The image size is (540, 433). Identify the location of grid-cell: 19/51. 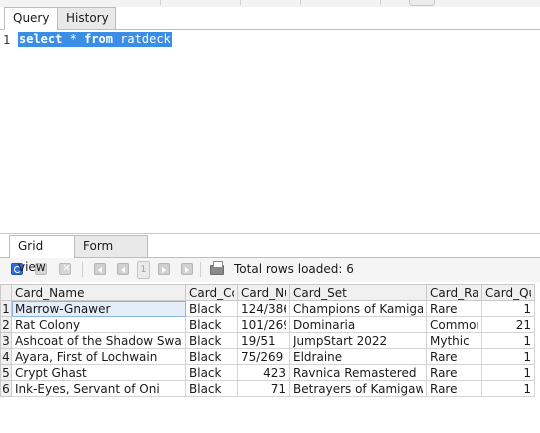
(263, 340).